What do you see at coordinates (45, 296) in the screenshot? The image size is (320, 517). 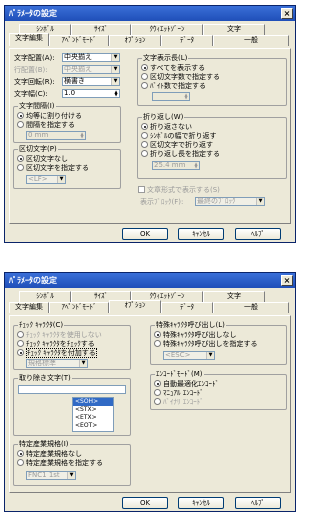 I see `tab-symbol: ｼﾝﾎﾞﾙ` at bounding box center [45, 296].